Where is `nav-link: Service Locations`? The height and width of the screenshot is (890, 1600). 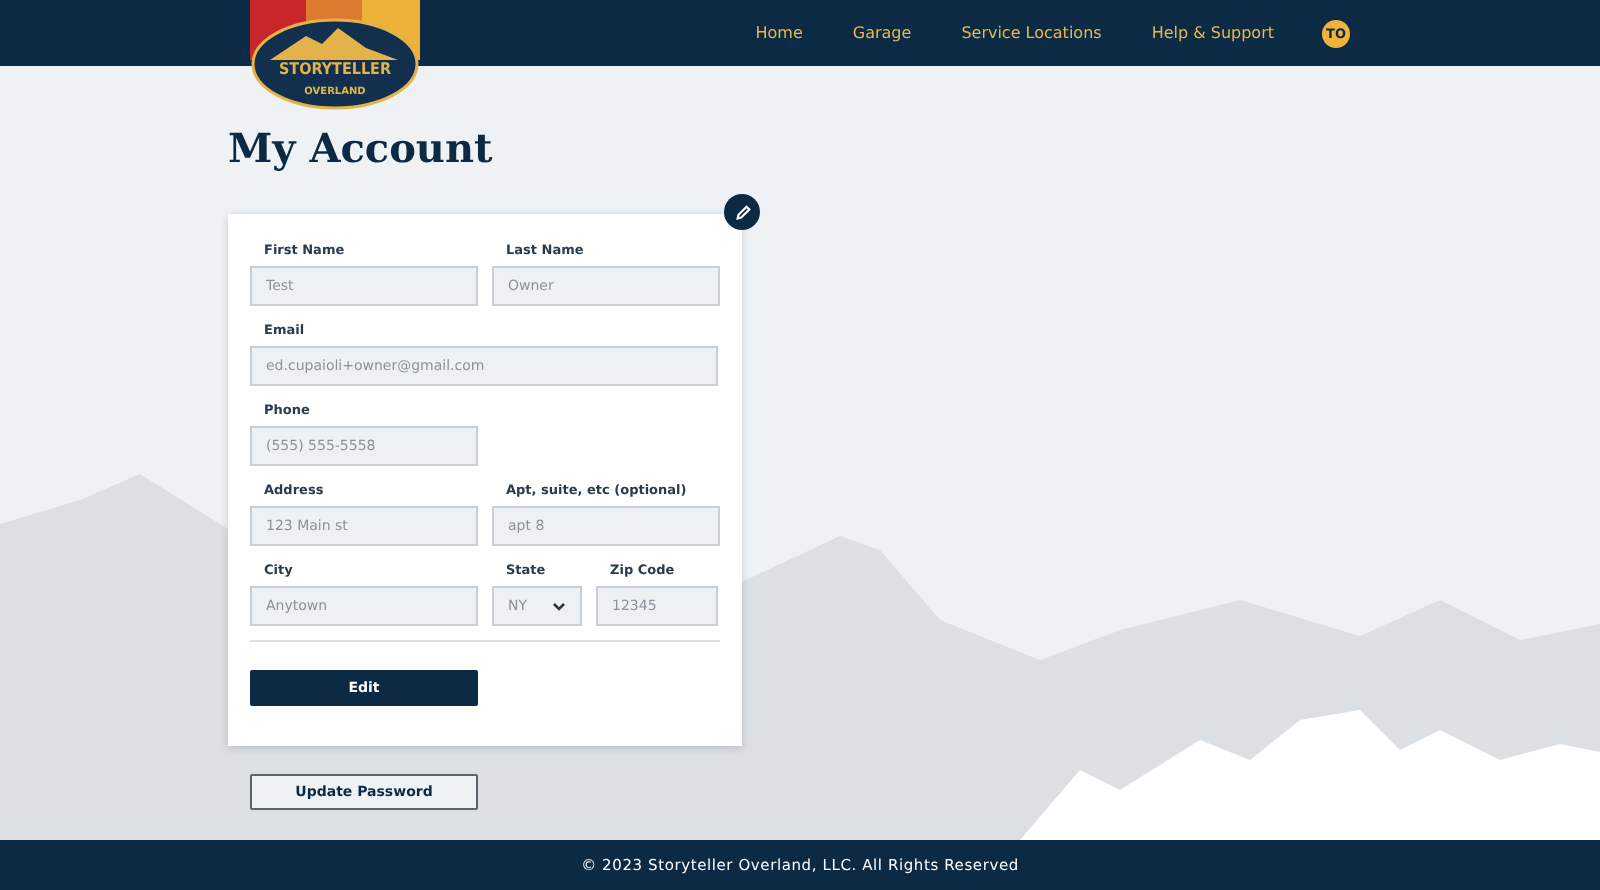
nav-link: Service Locations is located at coordinates (1031, 33).